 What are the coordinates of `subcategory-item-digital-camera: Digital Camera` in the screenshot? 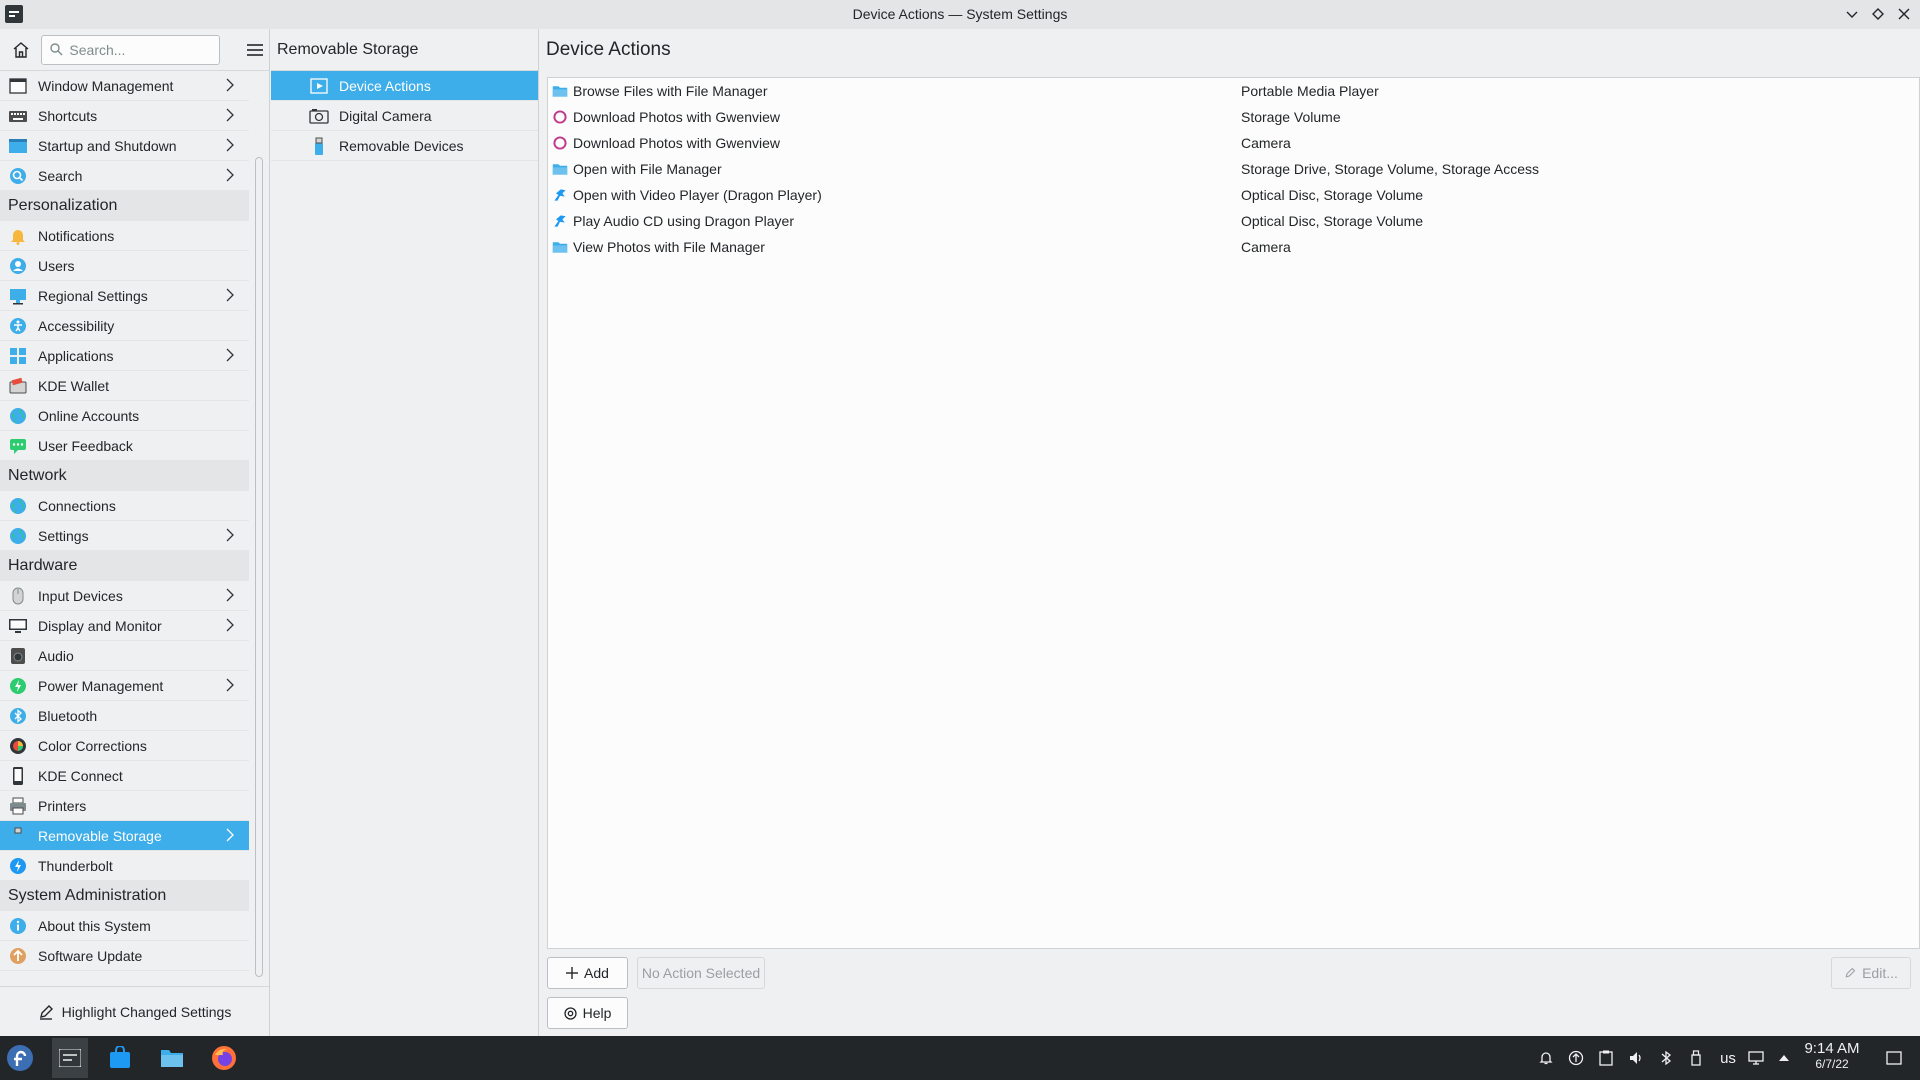 It's located at (404, 116).